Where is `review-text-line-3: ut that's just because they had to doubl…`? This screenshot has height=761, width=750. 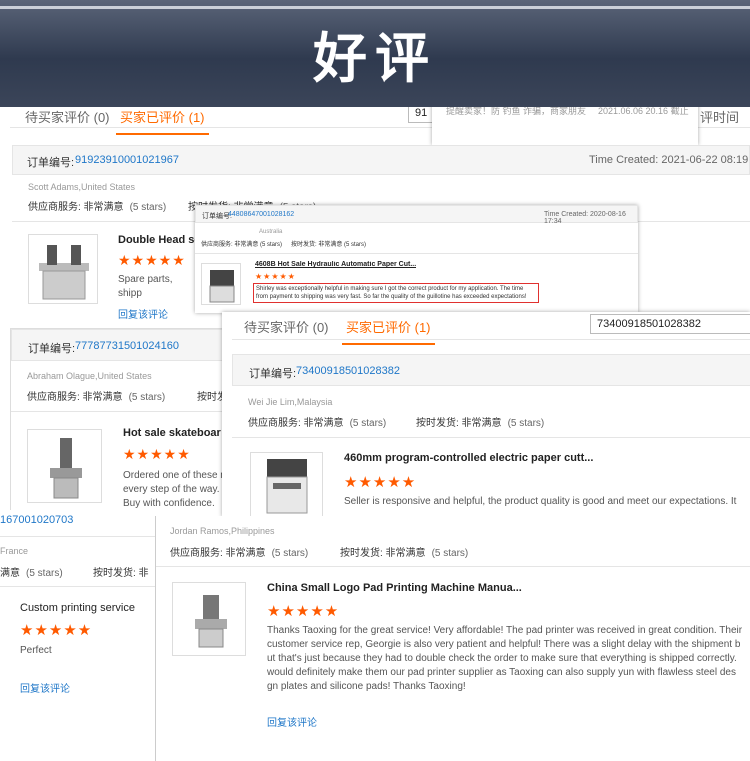 review-text-line-3: ut that's just because they had to doubl… is located at coordinates (502, 658).